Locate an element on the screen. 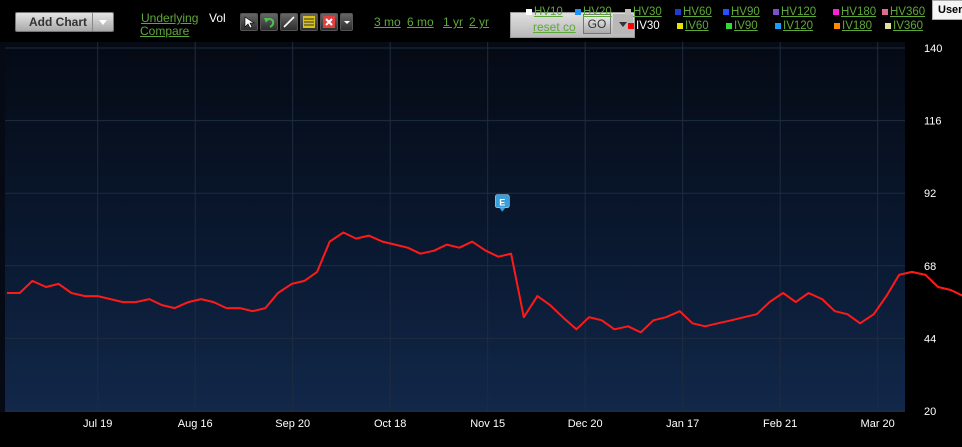  x-tick-label: Oct 18 is located at coordinates (390, 424).